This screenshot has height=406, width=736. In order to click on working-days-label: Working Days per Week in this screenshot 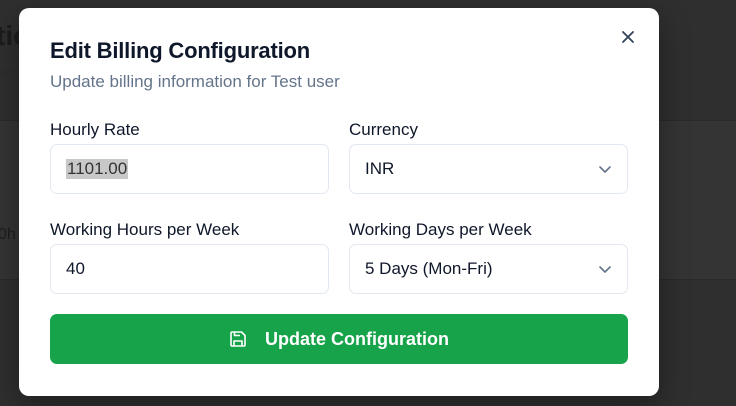, I will do `click(440, 229)`.